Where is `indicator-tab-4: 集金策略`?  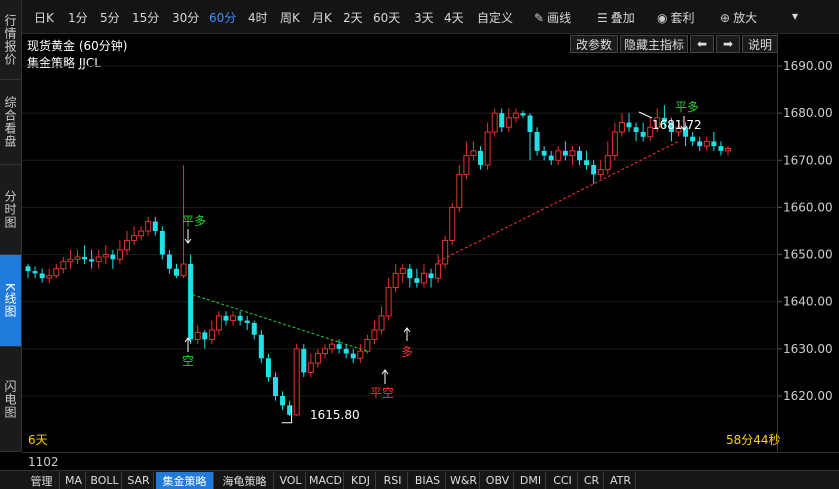
indicator-tab-4: 集金策略 is located at coordinates (185, 480).